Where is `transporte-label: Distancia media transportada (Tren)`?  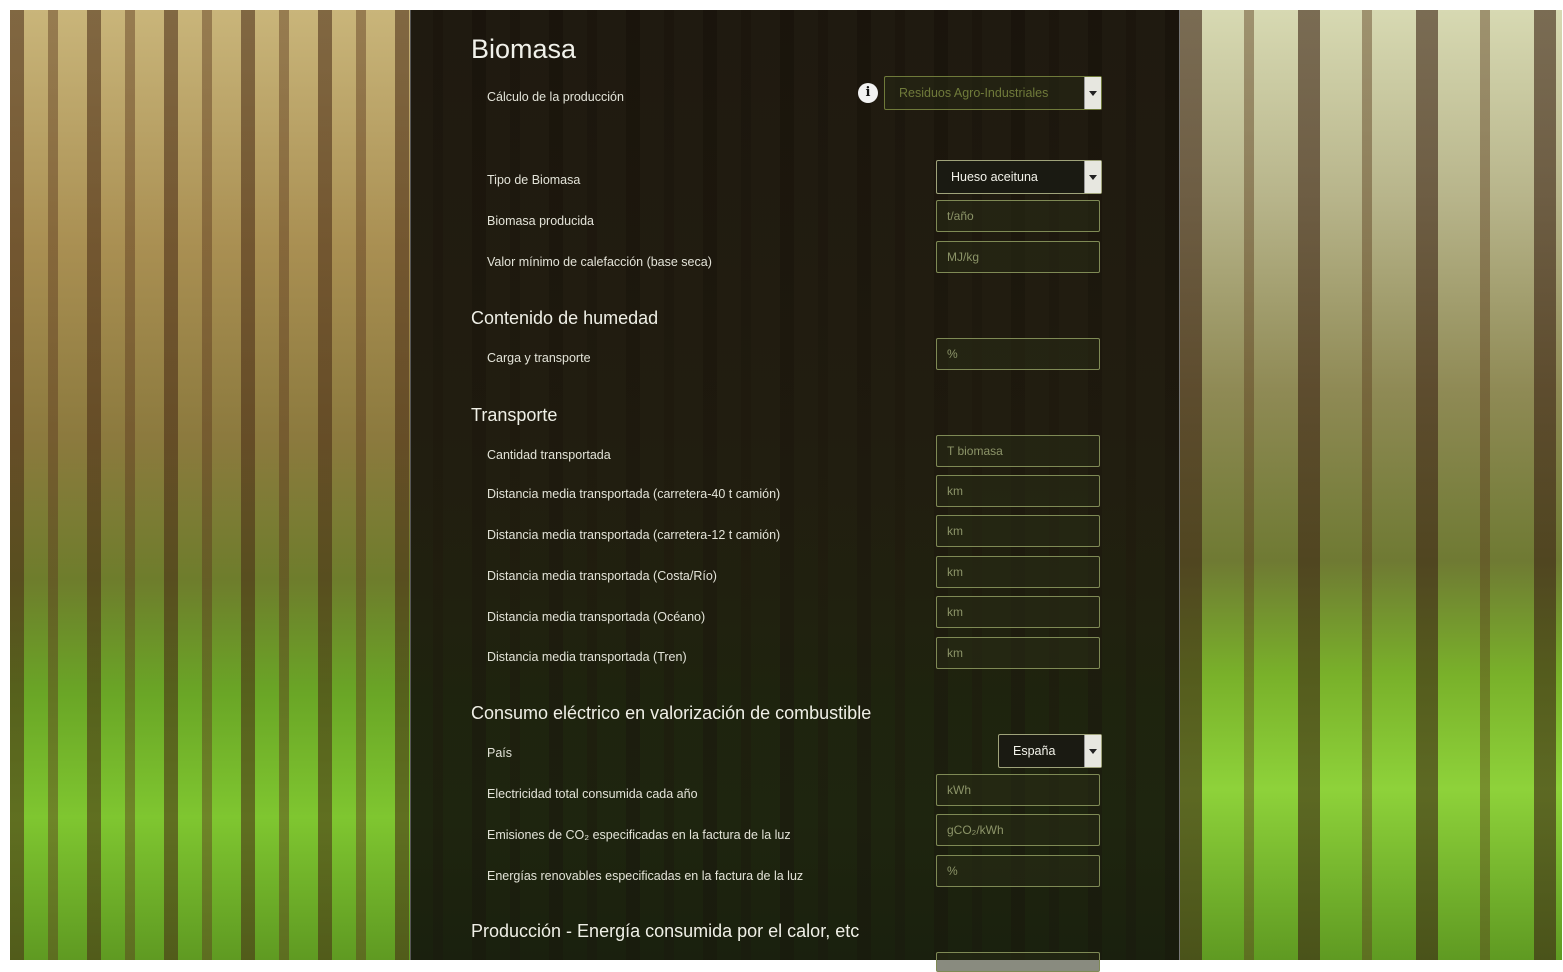
transporte-label: Distancia media transportada (Tren) is located at coordinates (587, 657).